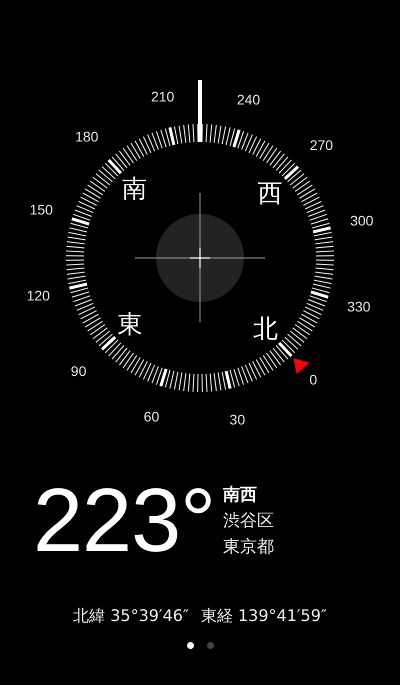 The width and height of the screenshot is (400, 685). What do you see at coordinates (131, 616) in the screenshot?
I see `latitude-label: 北緯 35°39′46″` at bounding box center [131, 616].